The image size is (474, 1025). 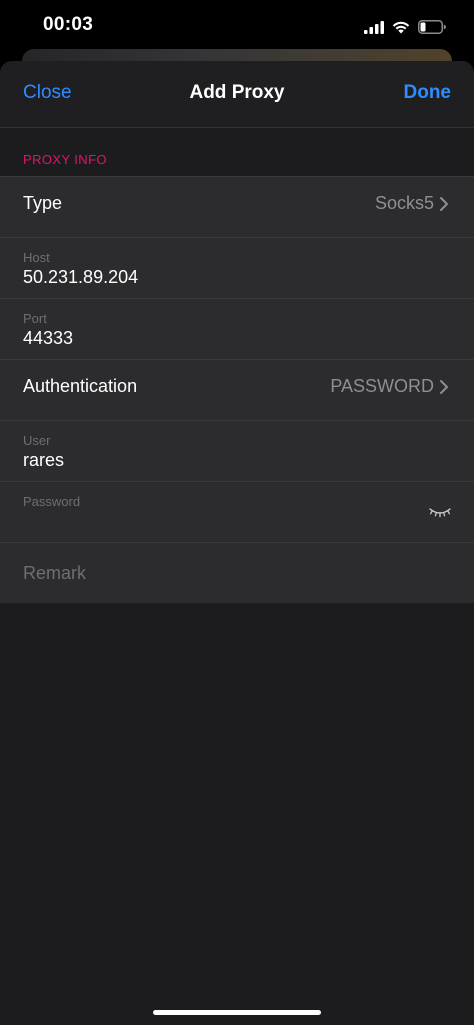 What do you see at coordinates (43, 203) in the screenshot?
I see `type-label: Type` at bounding box center [43, 203].